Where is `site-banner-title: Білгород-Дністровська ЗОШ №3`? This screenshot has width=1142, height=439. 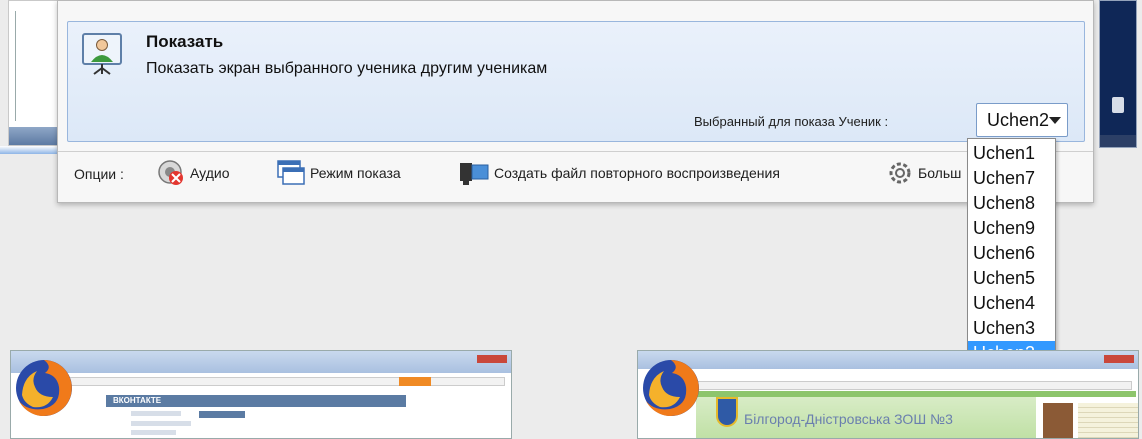 site-banner-title: Білгород-Дністровська ЗОШ №3 is located at coordinates (848, 419).